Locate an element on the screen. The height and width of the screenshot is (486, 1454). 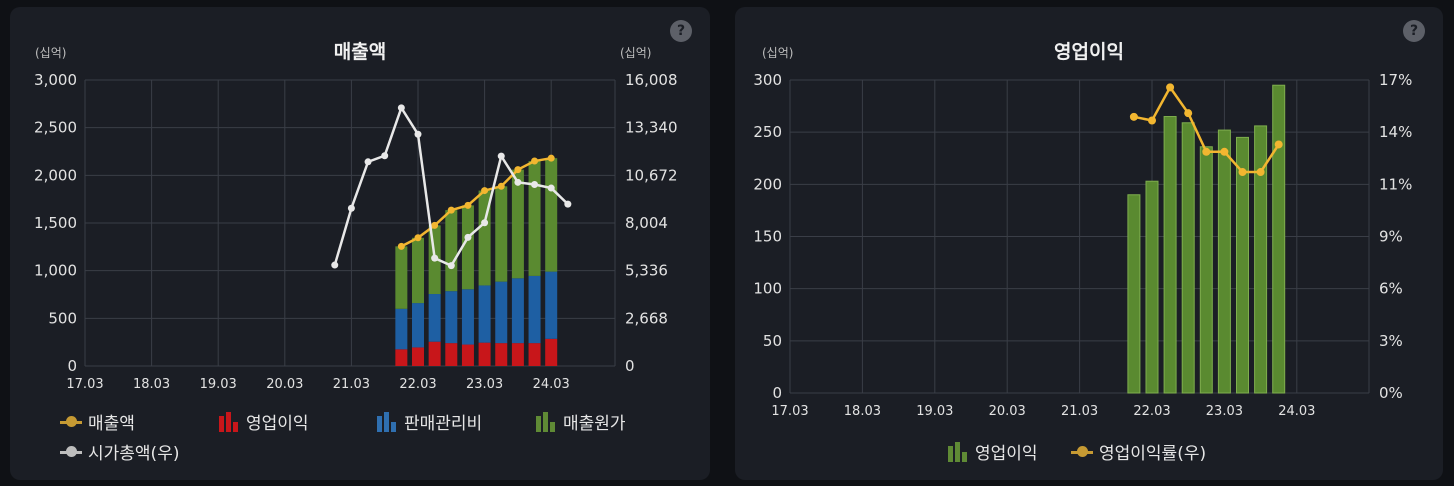
legend-label: 매출원가 is located at coordinates (594, 424).